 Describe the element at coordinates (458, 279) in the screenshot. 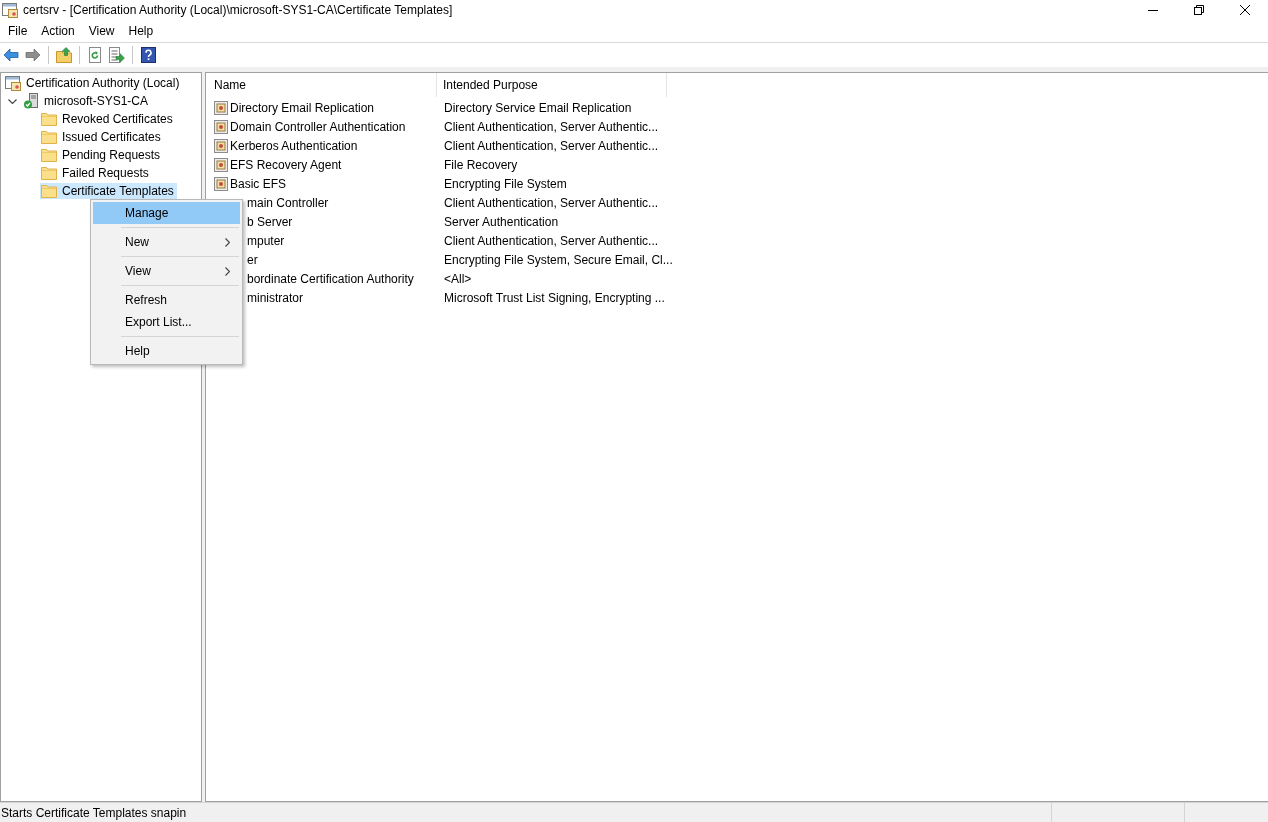

I see `table-cell-text: <All>` at that location.